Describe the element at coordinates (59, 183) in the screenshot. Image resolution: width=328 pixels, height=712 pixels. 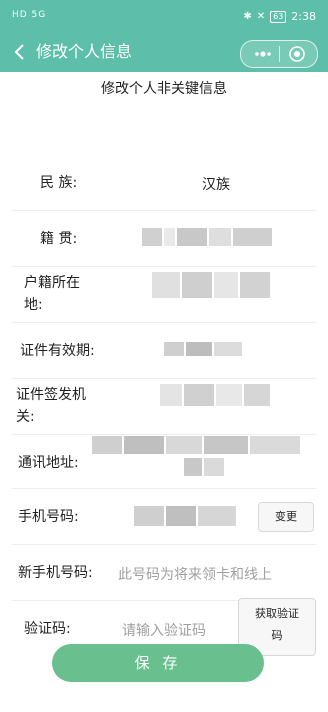
I see `ethnicity-label: 民 族:` at that location.